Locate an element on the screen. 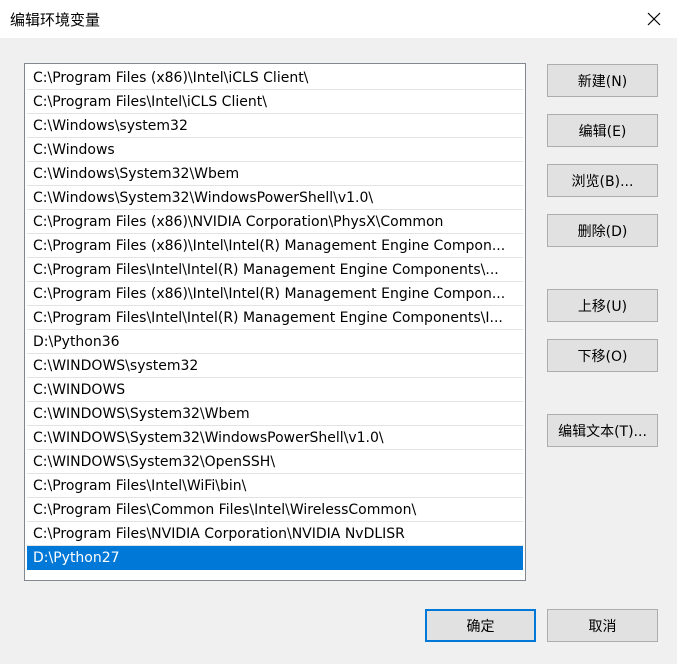 This screenshot has height=664, width=677. new-button: 新建(N) is located at coordinates (602, 80).